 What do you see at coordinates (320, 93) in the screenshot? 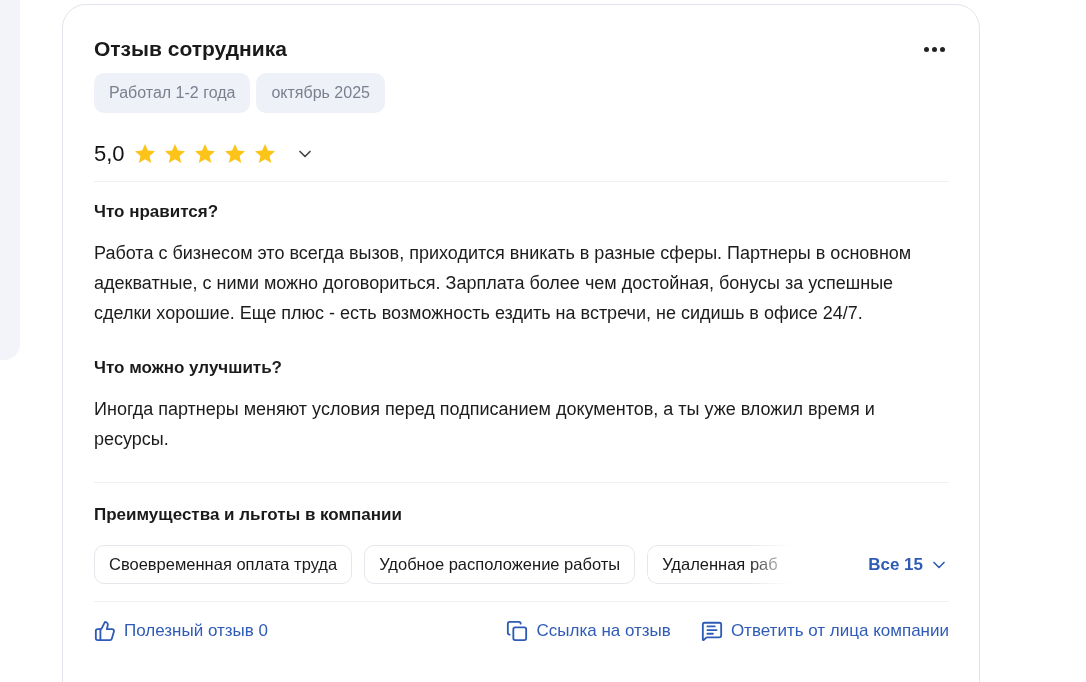
I see `info-tag: октябрь 2025` at bounding box center [320, 93].